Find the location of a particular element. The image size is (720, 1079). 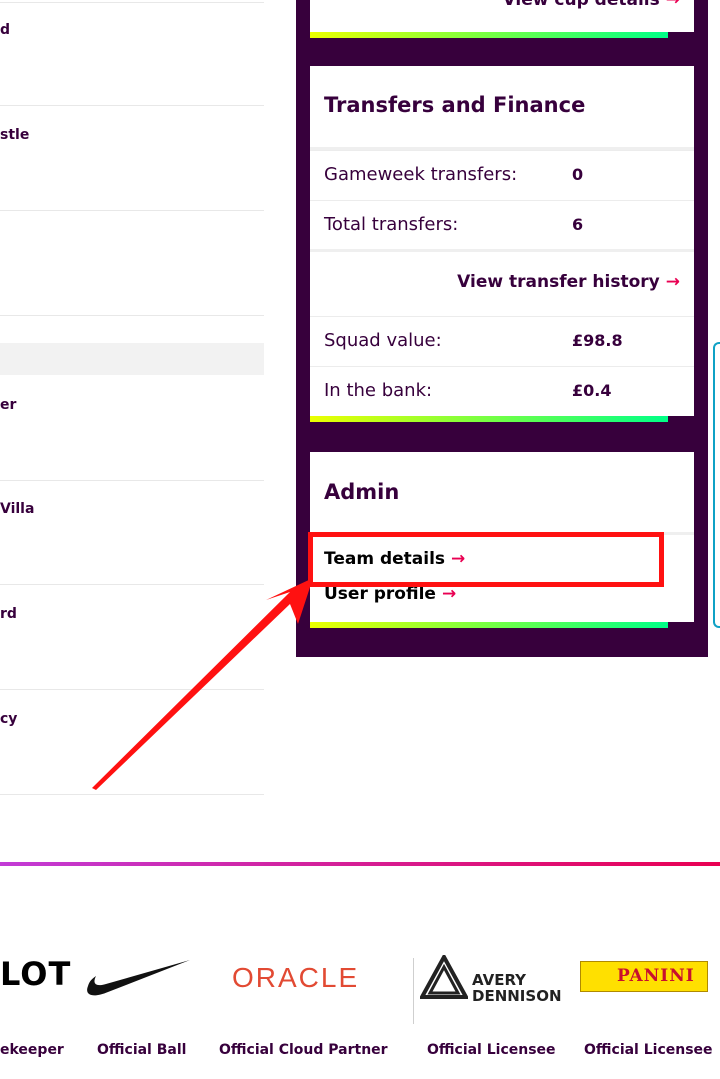

partner-logo-lot: LOT is located at coordinates (35, 974).